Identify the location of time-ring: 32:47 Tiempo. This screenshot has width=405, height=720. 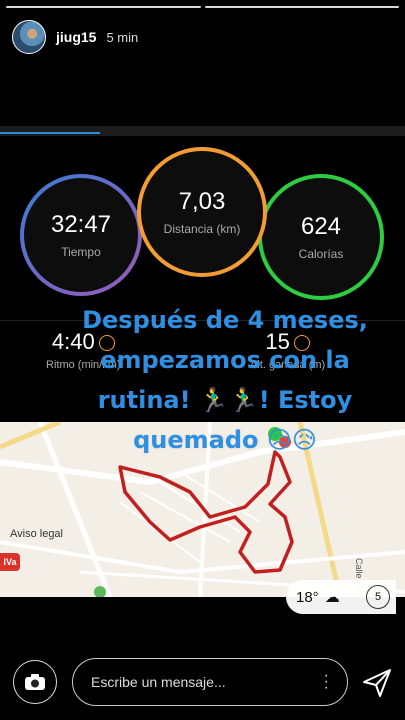
(81, 235).